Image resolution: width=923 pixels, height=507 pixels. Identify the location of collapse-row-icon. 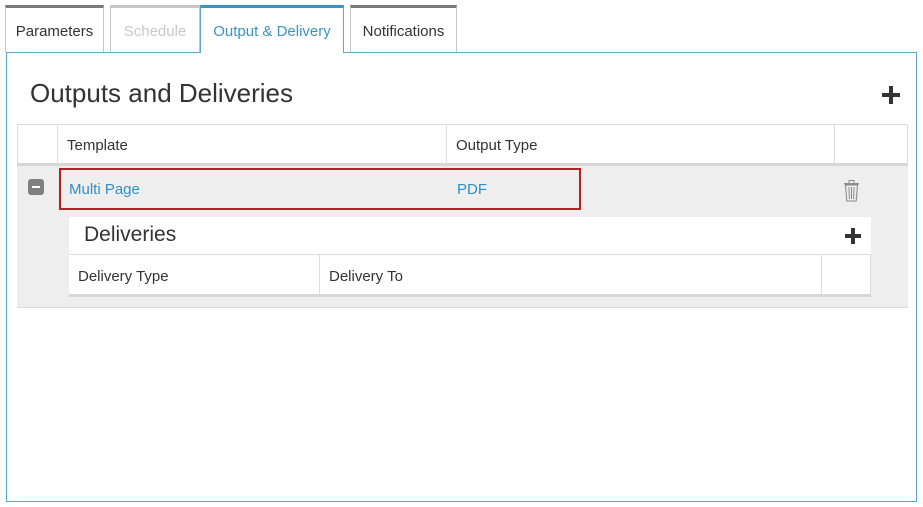
(36, 187).